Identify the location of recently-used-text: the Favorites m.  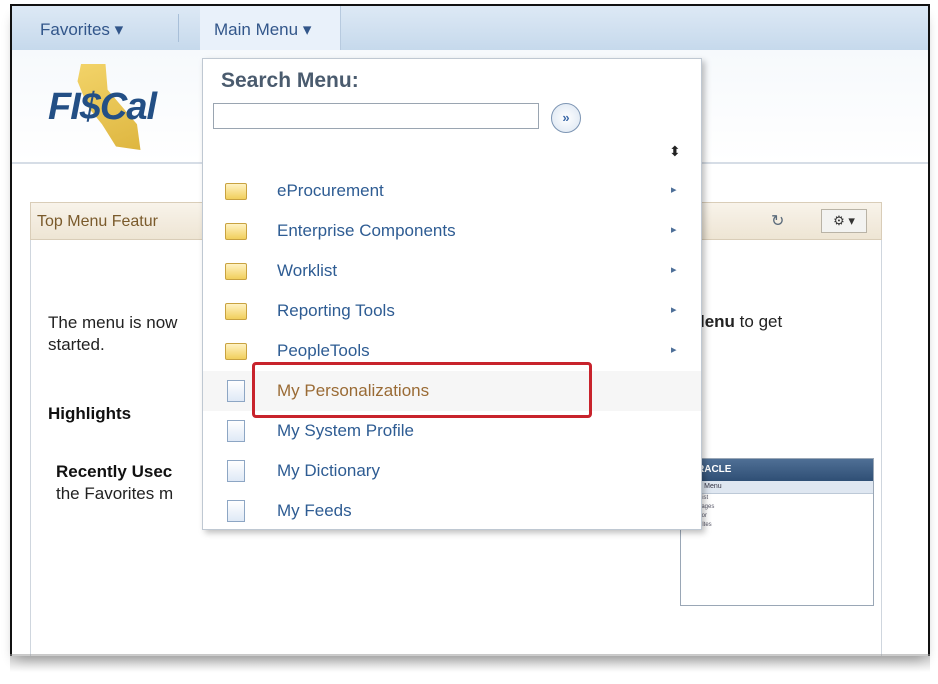
(115, 493).